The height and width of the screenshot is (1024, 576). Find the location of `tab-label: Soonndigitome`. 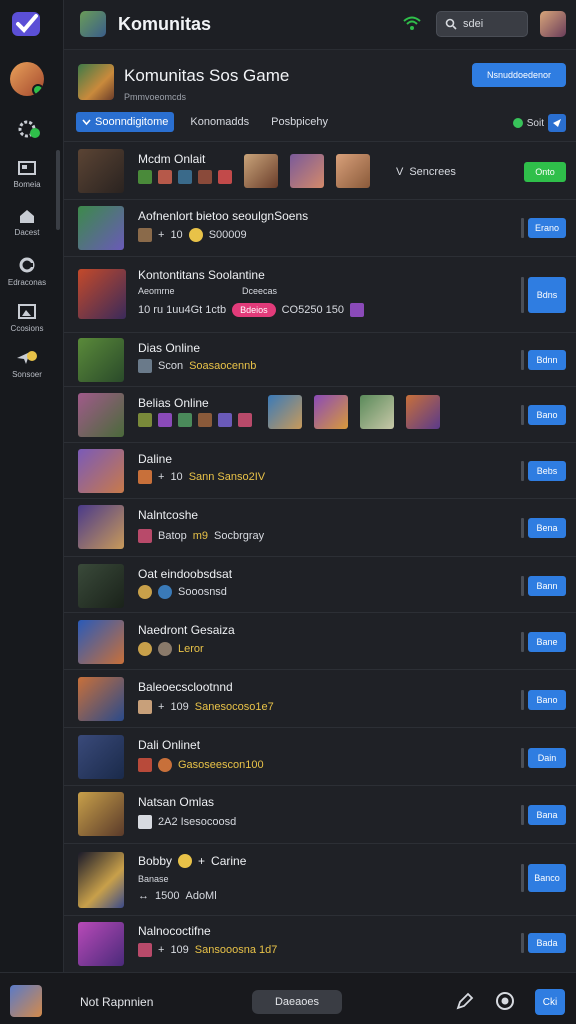

tab-label: Soonndigitome is located at coordinates (132, 122).